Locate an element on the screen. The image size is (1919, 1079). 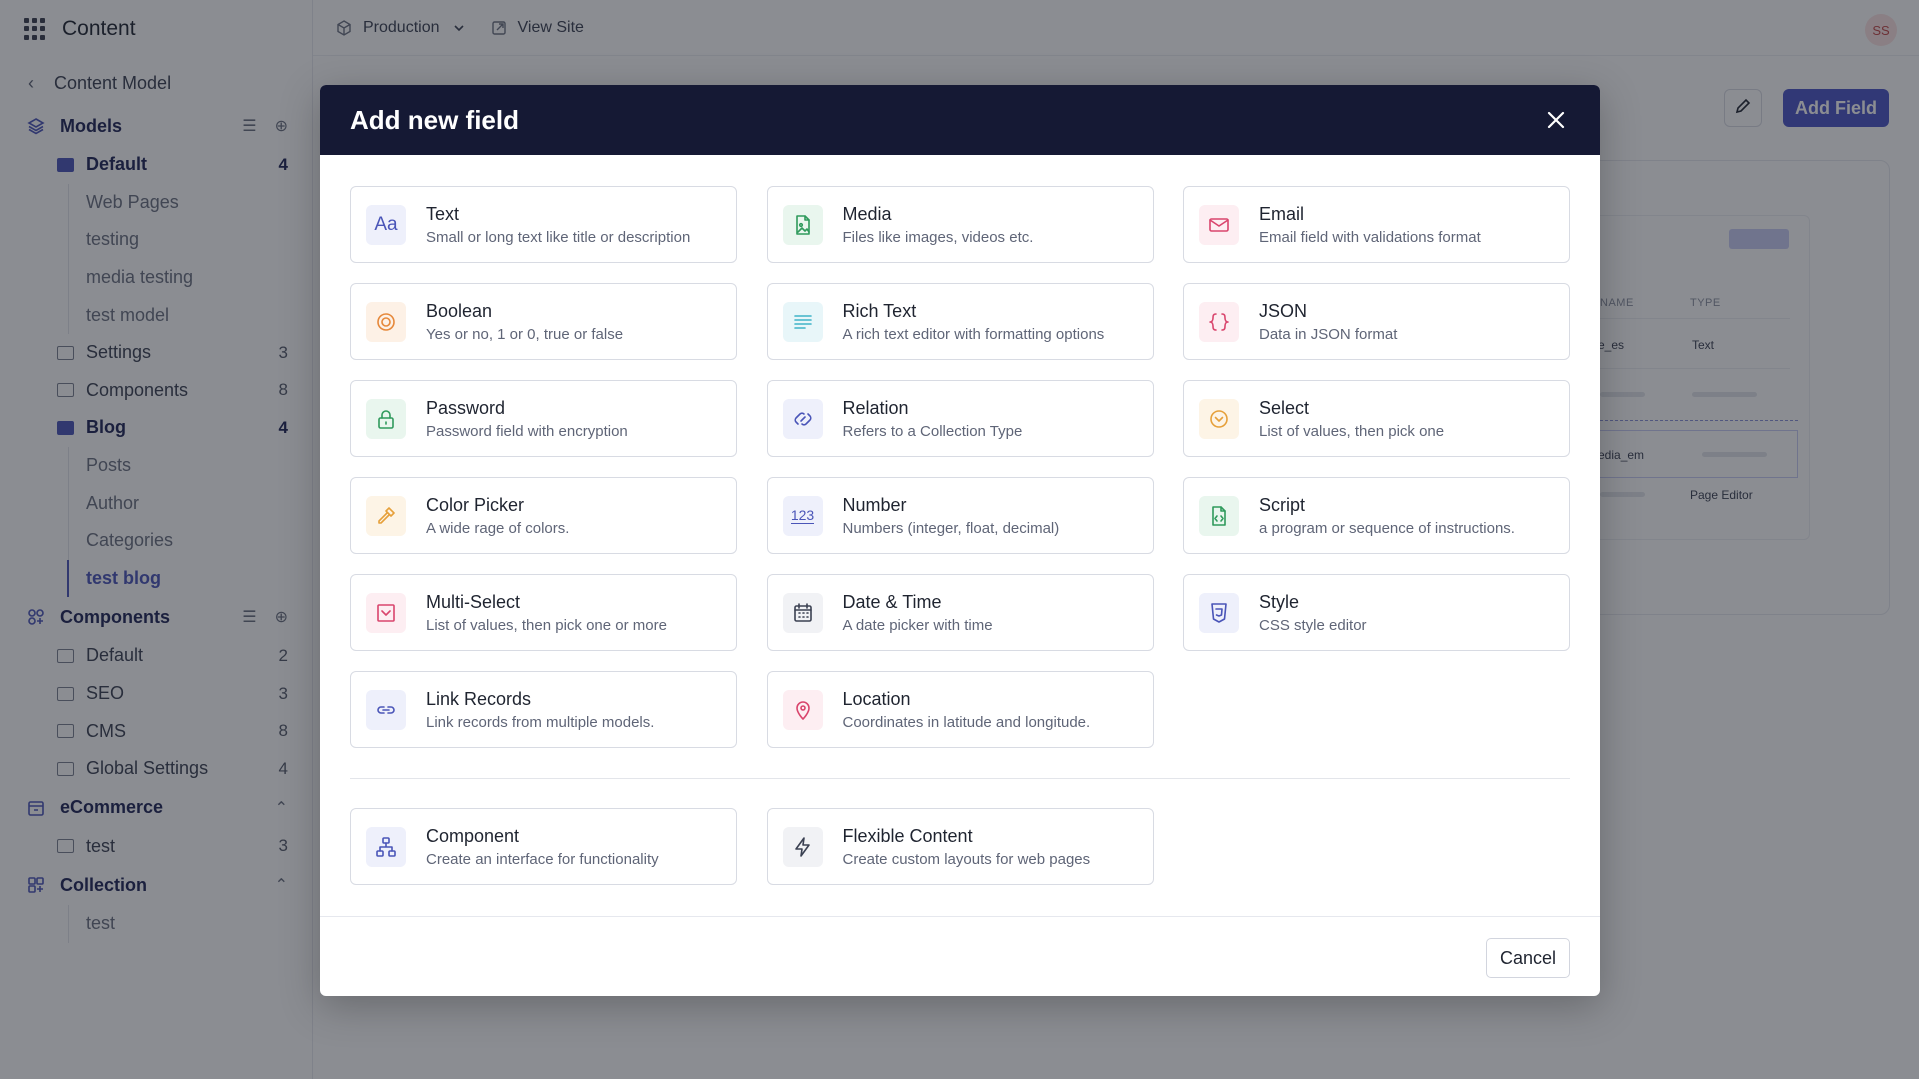
field-type-name: Color Picker is located at coordinates (475, 504).